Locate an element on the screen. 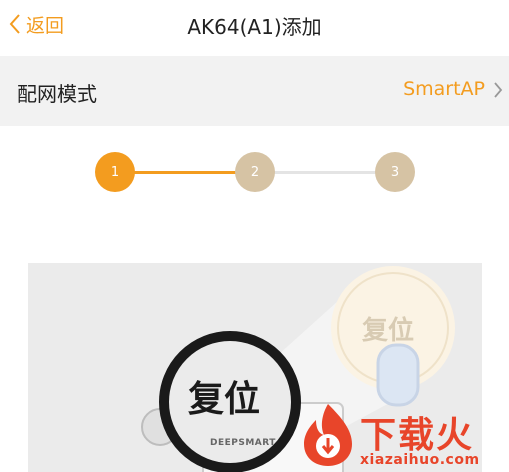 Image resolution: width=509 pixels, height=472 pixels. page-title: AK64(A1)添加 is located at coordinates (254, 27).